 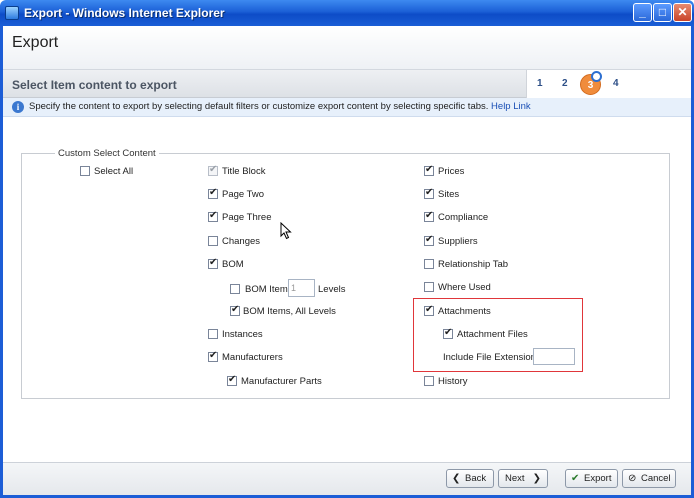 What do you see at coordinates (332, 289) in the screenshot?
I see `levels-label: Levels` at bounding box center [332, 289].